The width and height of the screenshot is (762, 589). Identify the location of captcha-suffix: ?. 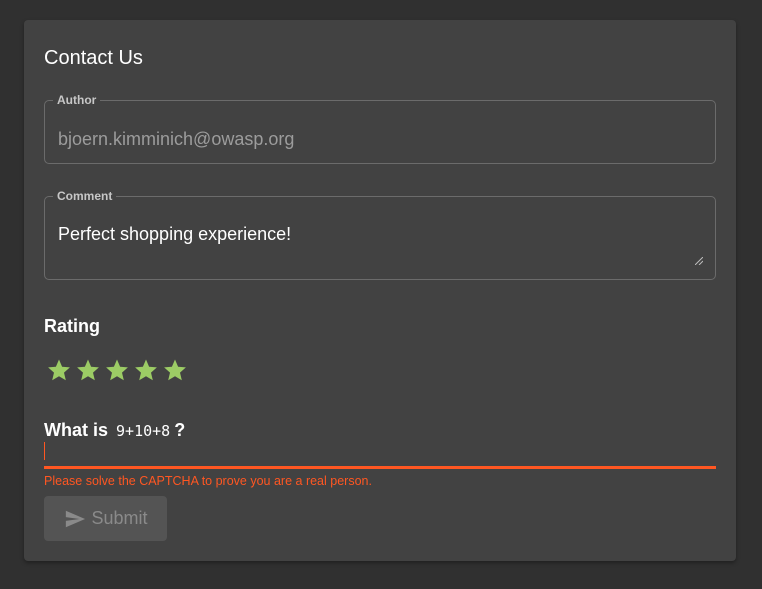
(180, 430).